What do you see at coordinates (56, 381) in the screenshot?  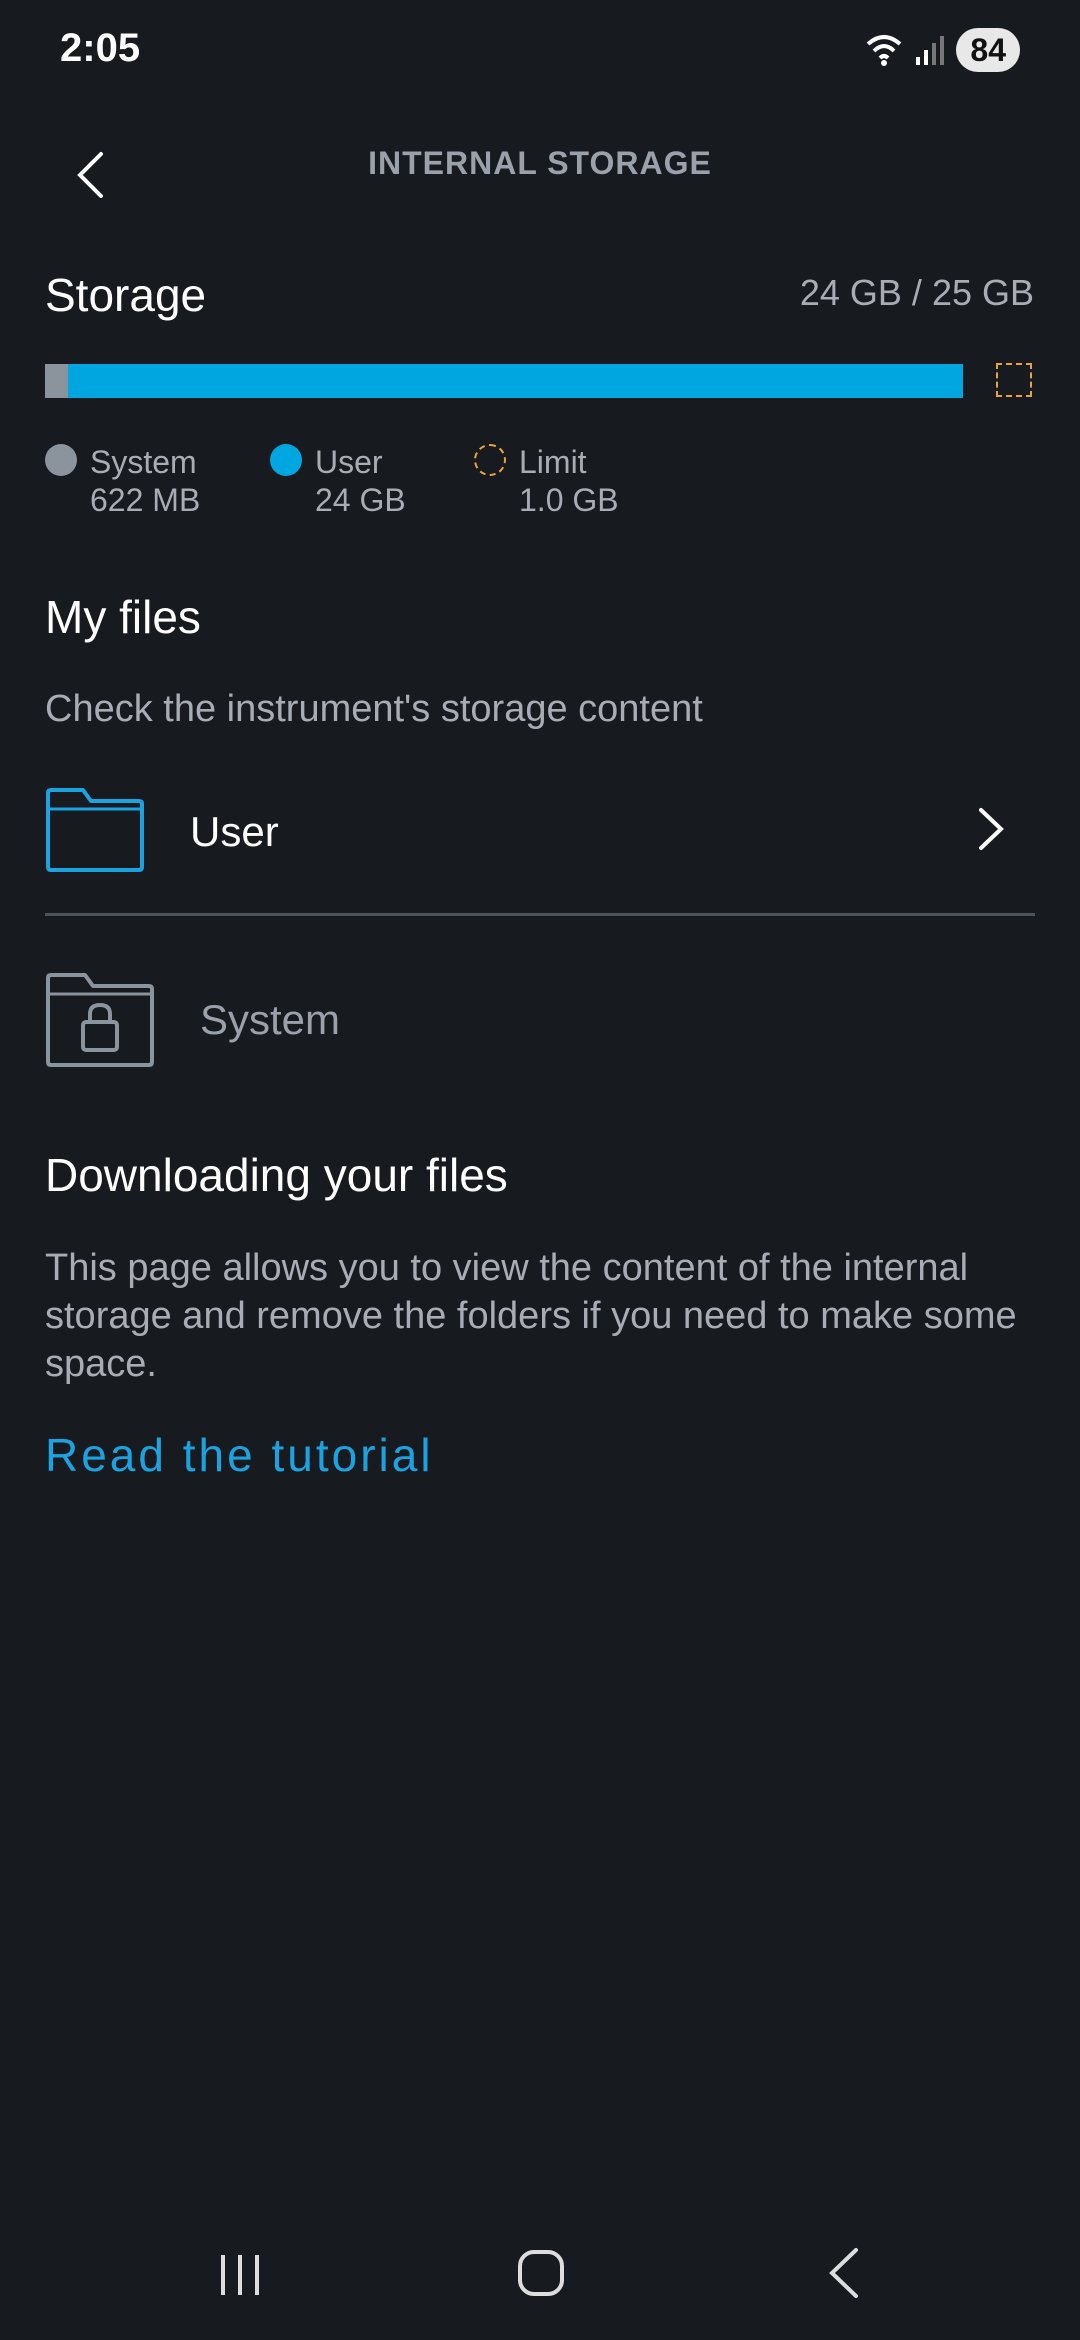 I see `storage-bar-system-segment` at bounding box center [56, 381].